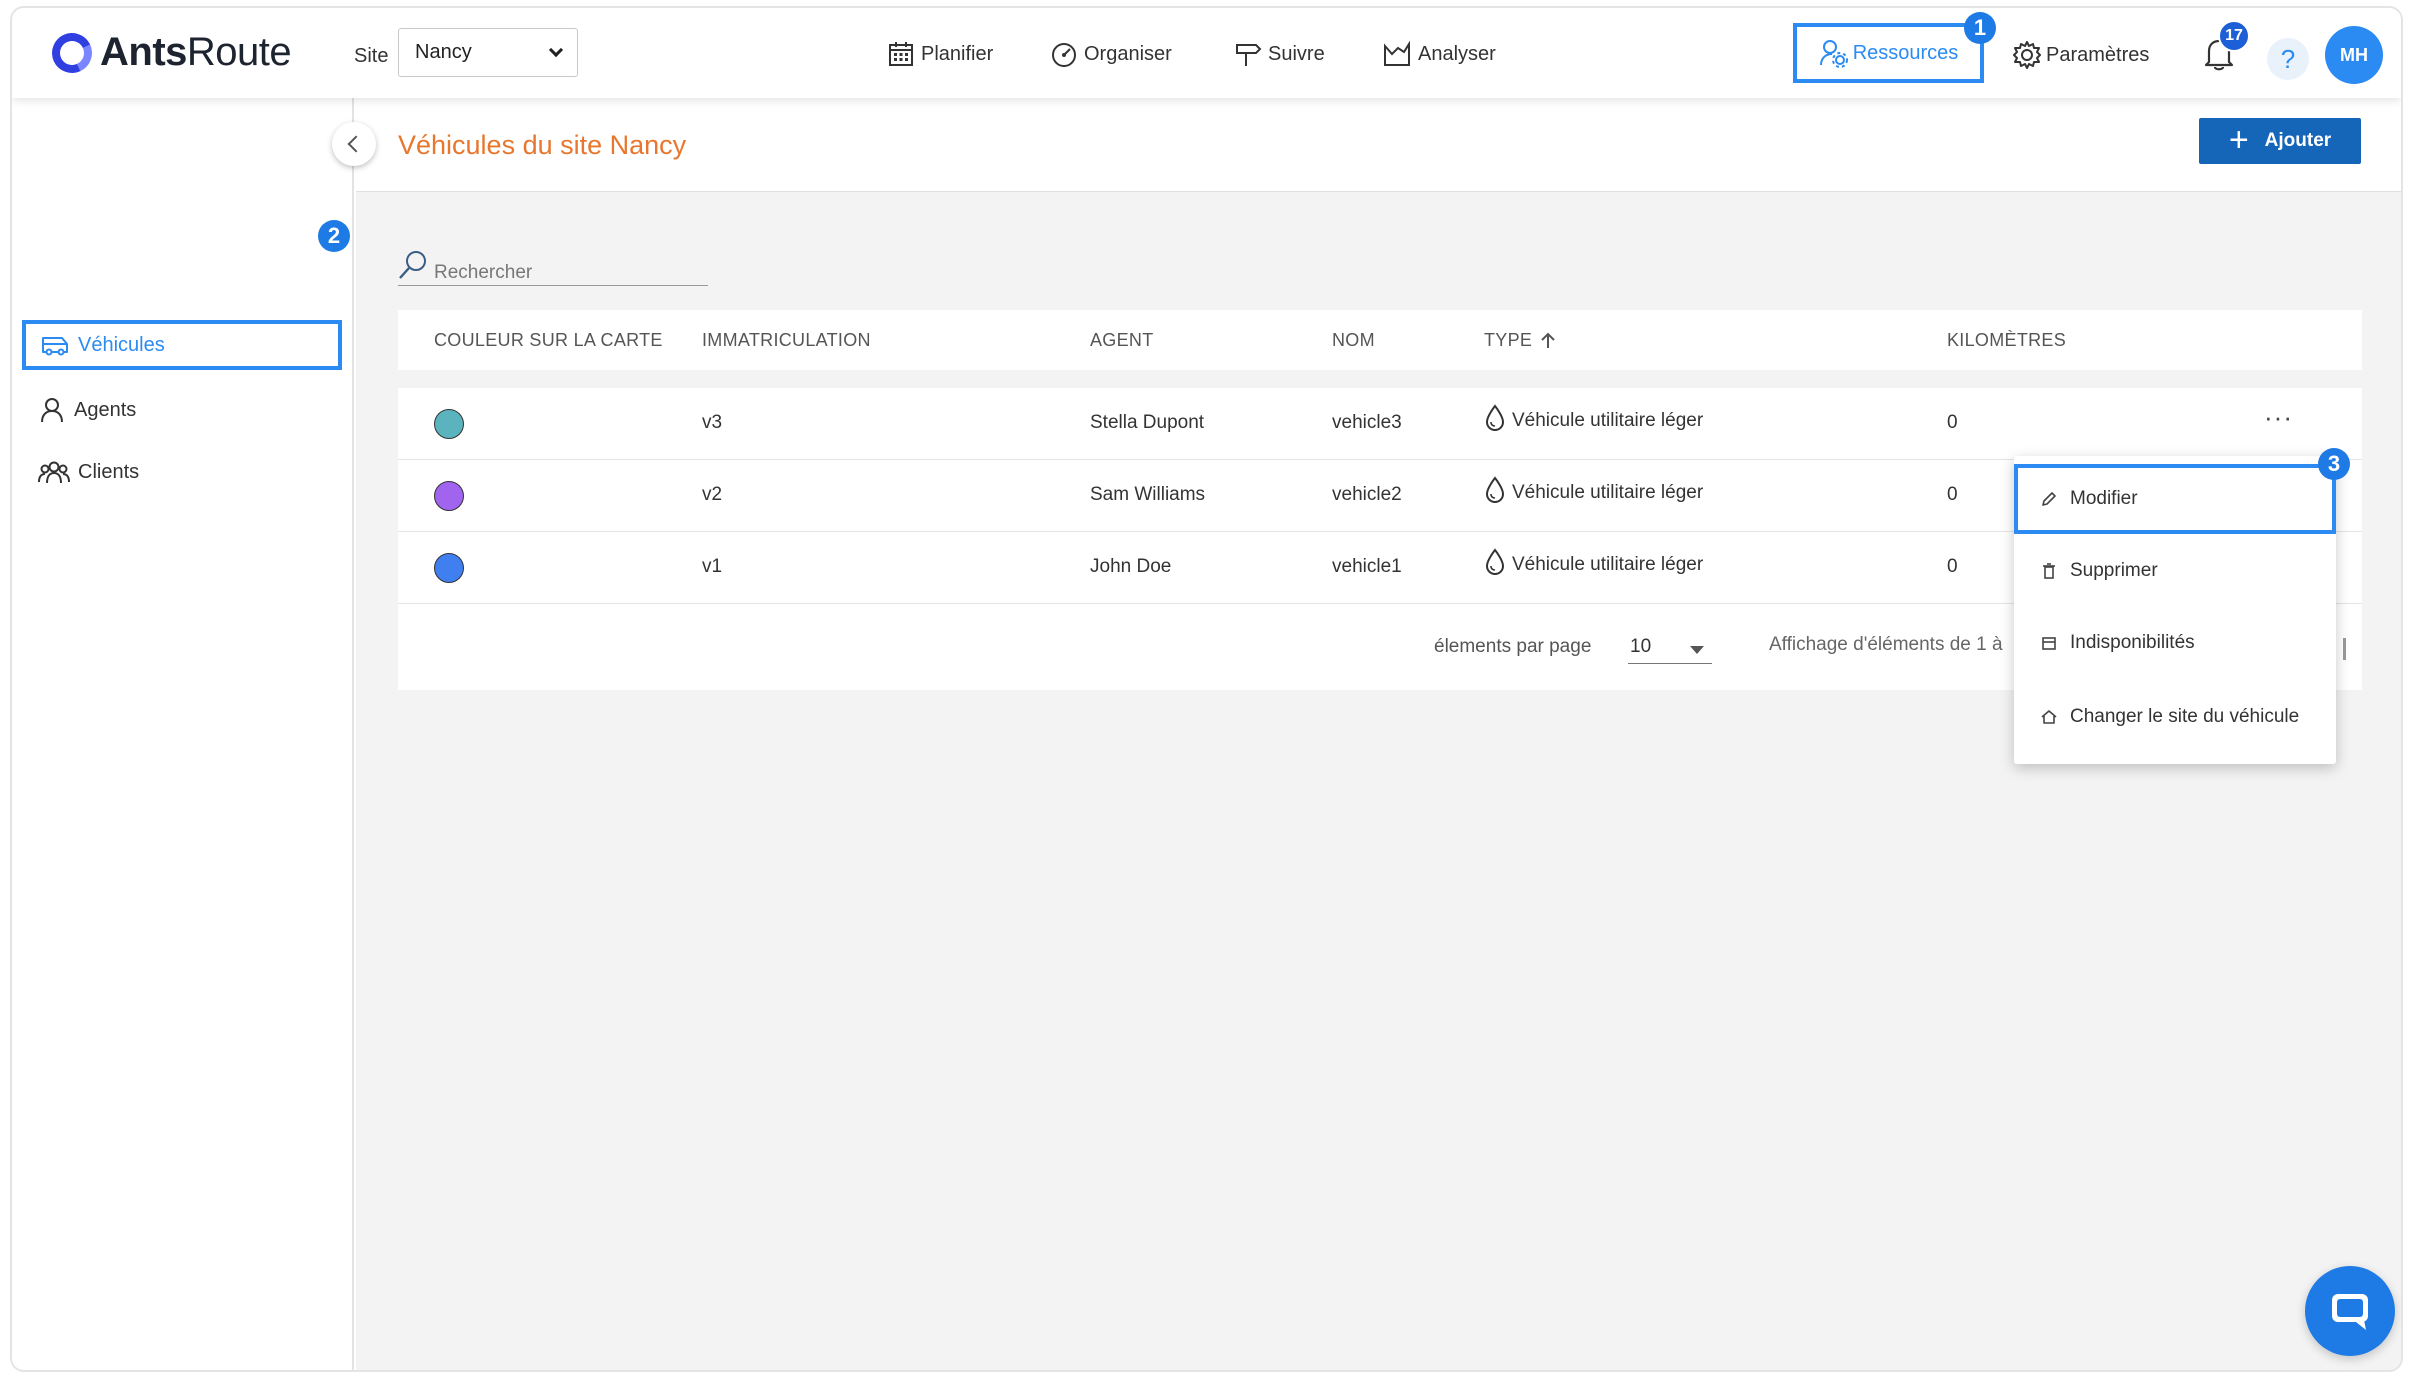 The image size is (2409, 1374). Describe the element at coordinates (1064, 55) in the screenshot. I see `gauge-icon` at that location.